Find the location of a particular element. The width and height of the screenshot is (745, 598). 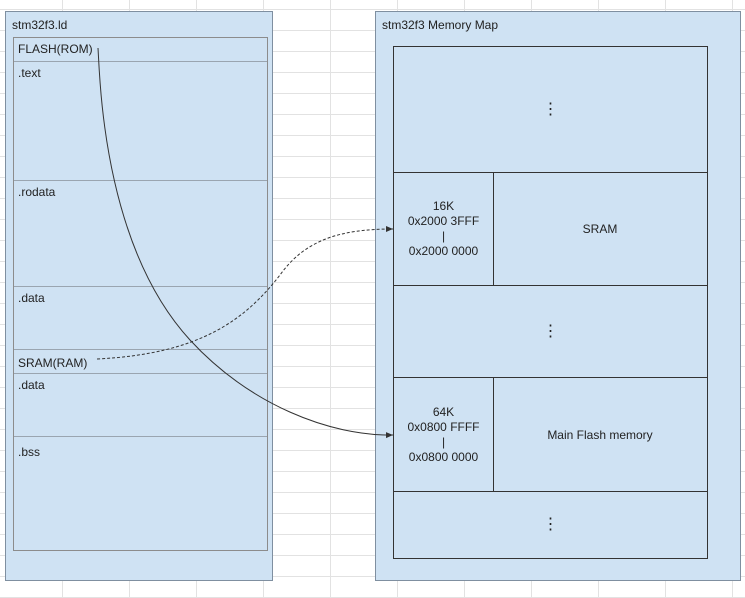

sram-to-sram-arrow is located at coordinates (245, 293).